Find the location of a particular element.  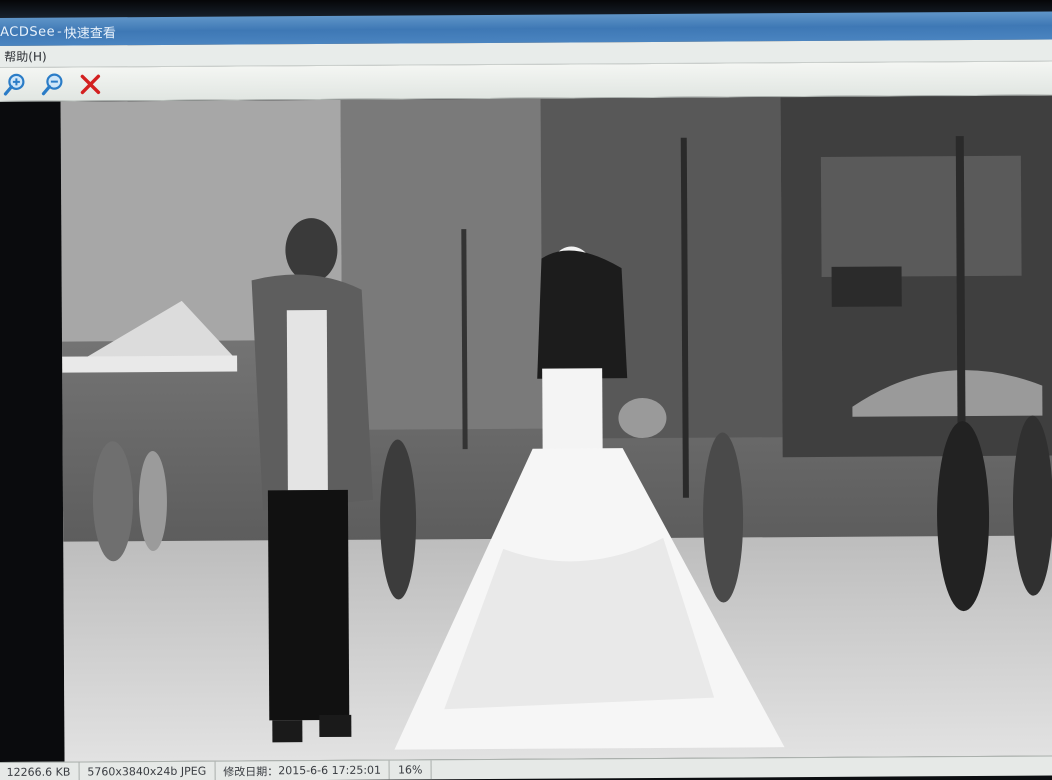

status-modified: 修改日期： 2015-6-6 17:25:01 is located at coordinates (303, 770).